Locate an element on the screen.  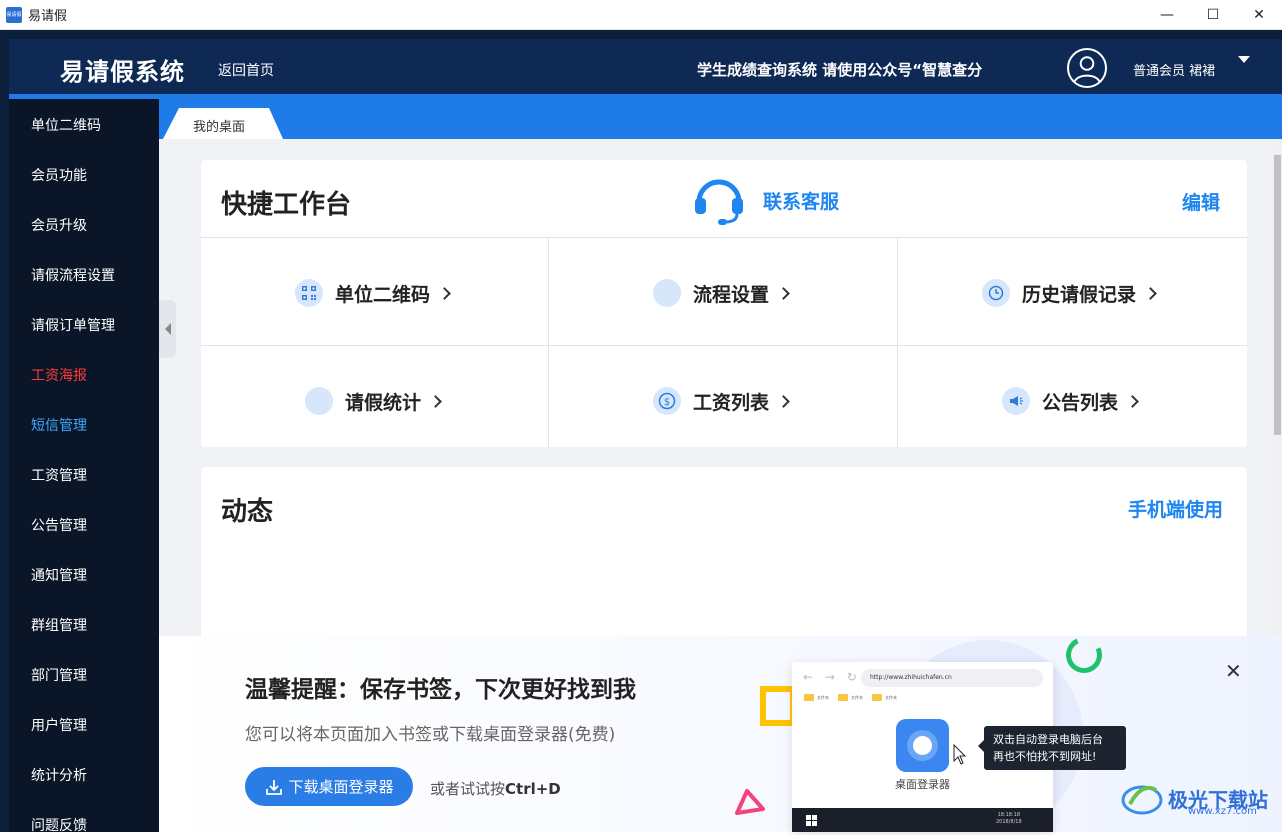
dollar-icon: $ is located at coordinates (667, 401).